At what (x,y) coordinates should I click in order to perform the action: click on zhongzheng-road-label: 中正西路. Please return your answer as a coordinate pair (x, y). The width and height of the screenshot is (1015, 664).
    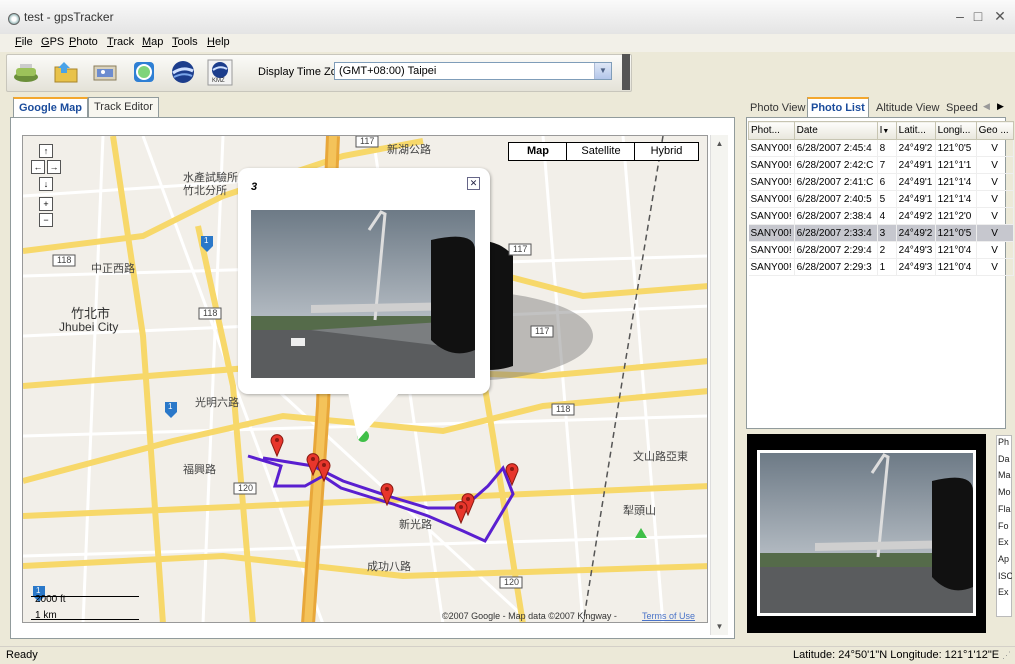
    Looking at the image, I should click on (113, 269).